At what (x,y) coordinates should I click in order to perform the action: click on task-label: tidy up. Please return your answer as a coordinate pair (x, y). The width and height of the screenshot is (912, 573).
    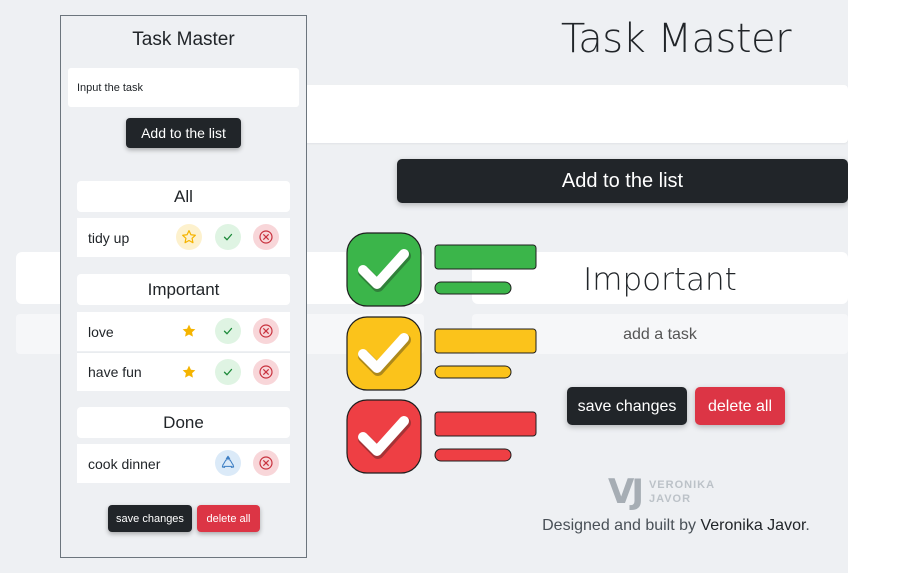
    Looking at the image, I should click on (109, 237).